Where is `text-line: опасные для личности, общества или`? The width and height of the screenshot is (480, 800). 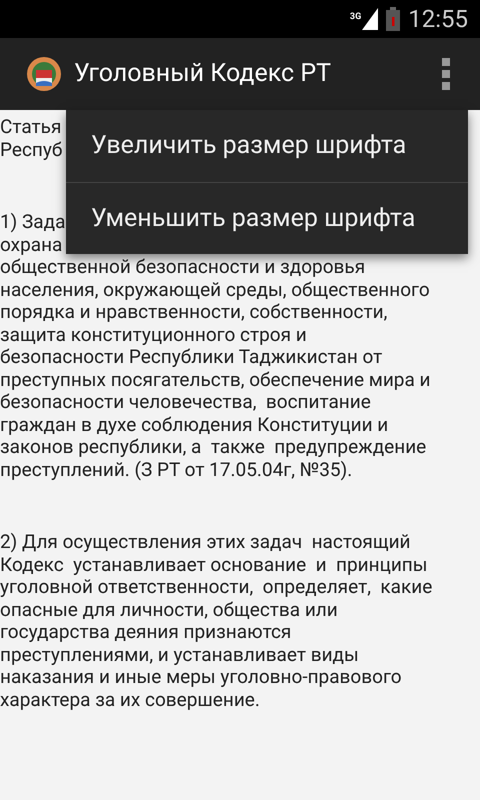 text-line: опасные для личности, общества или is located at coordinates (169, 609).